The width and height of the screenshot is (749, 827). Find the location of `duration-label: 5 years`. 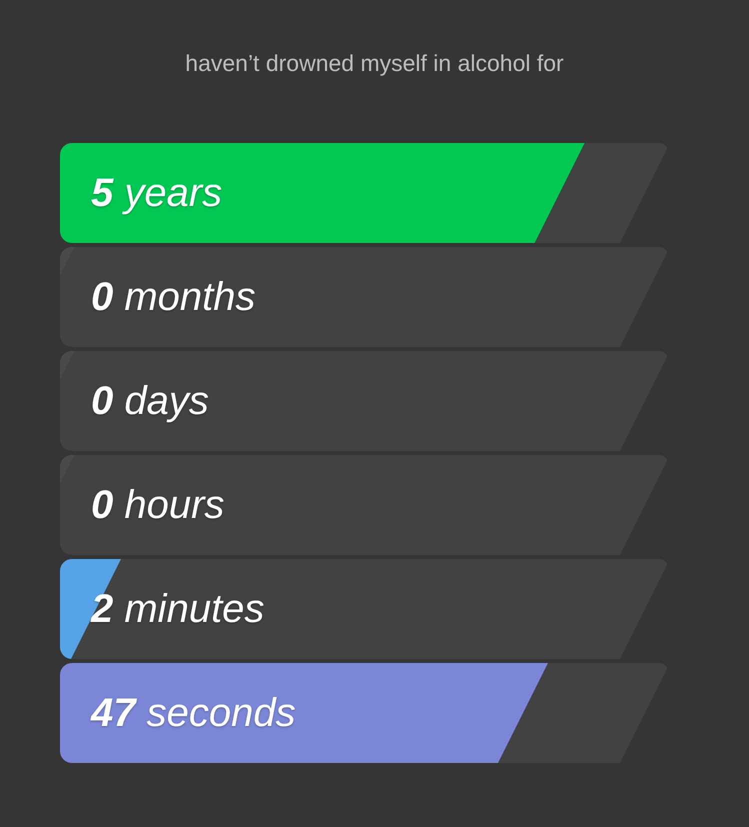

duration-label: 5 years is located at coordinates (156, 193).